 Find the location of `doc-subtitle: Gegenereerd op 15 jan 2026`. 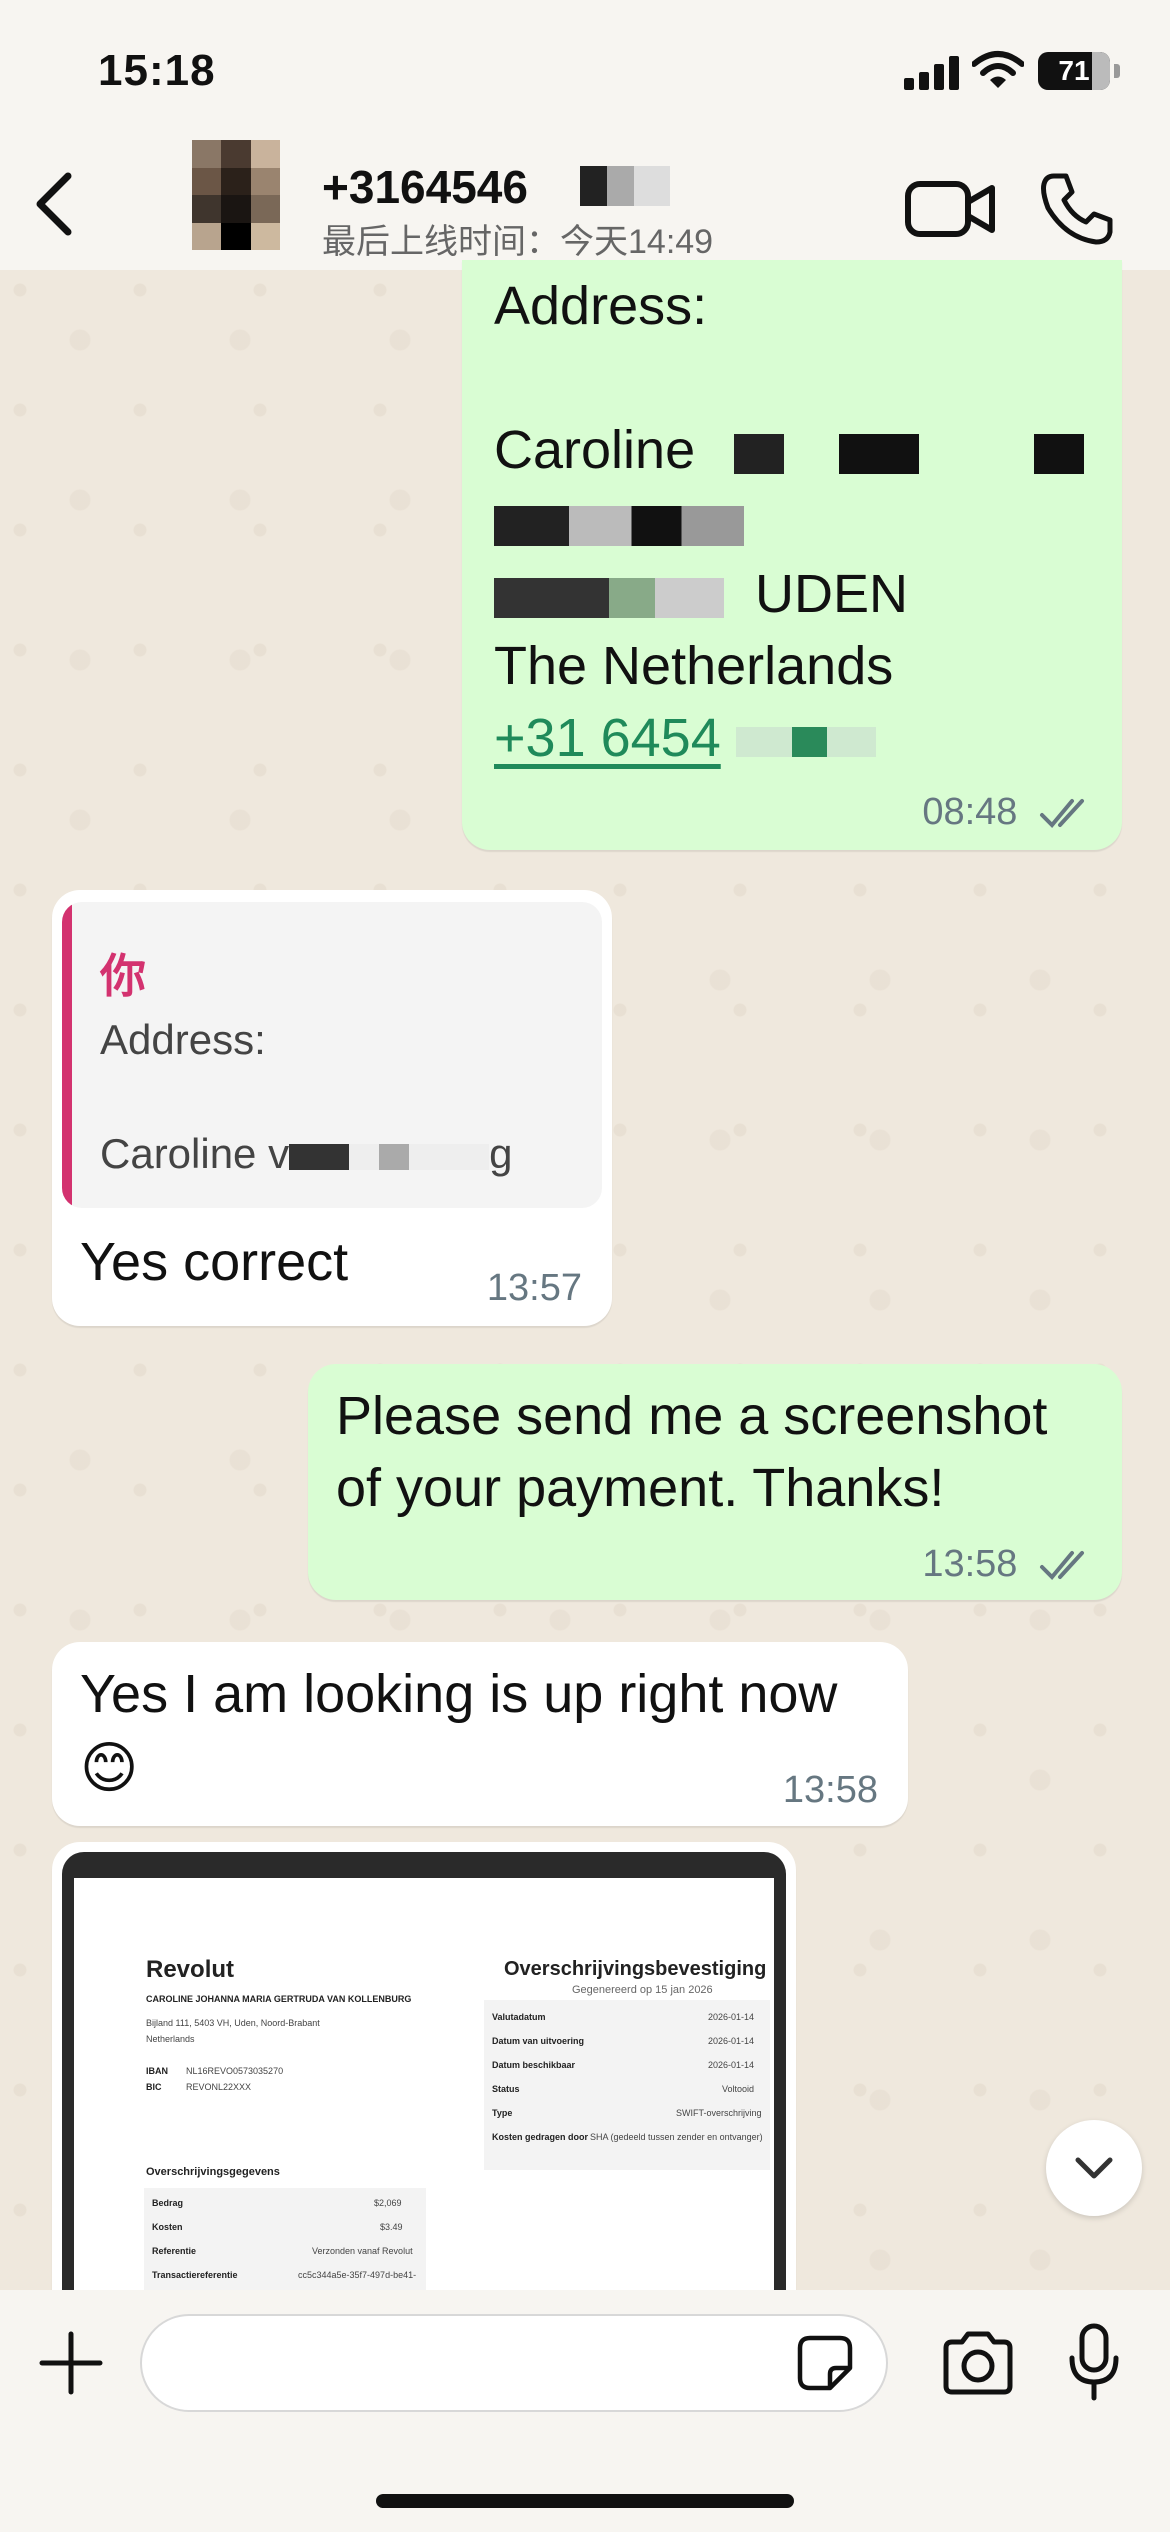

doc-subtitle: Gegenereerd op 15 jan 2026 is located at coordinates (642, 1990).